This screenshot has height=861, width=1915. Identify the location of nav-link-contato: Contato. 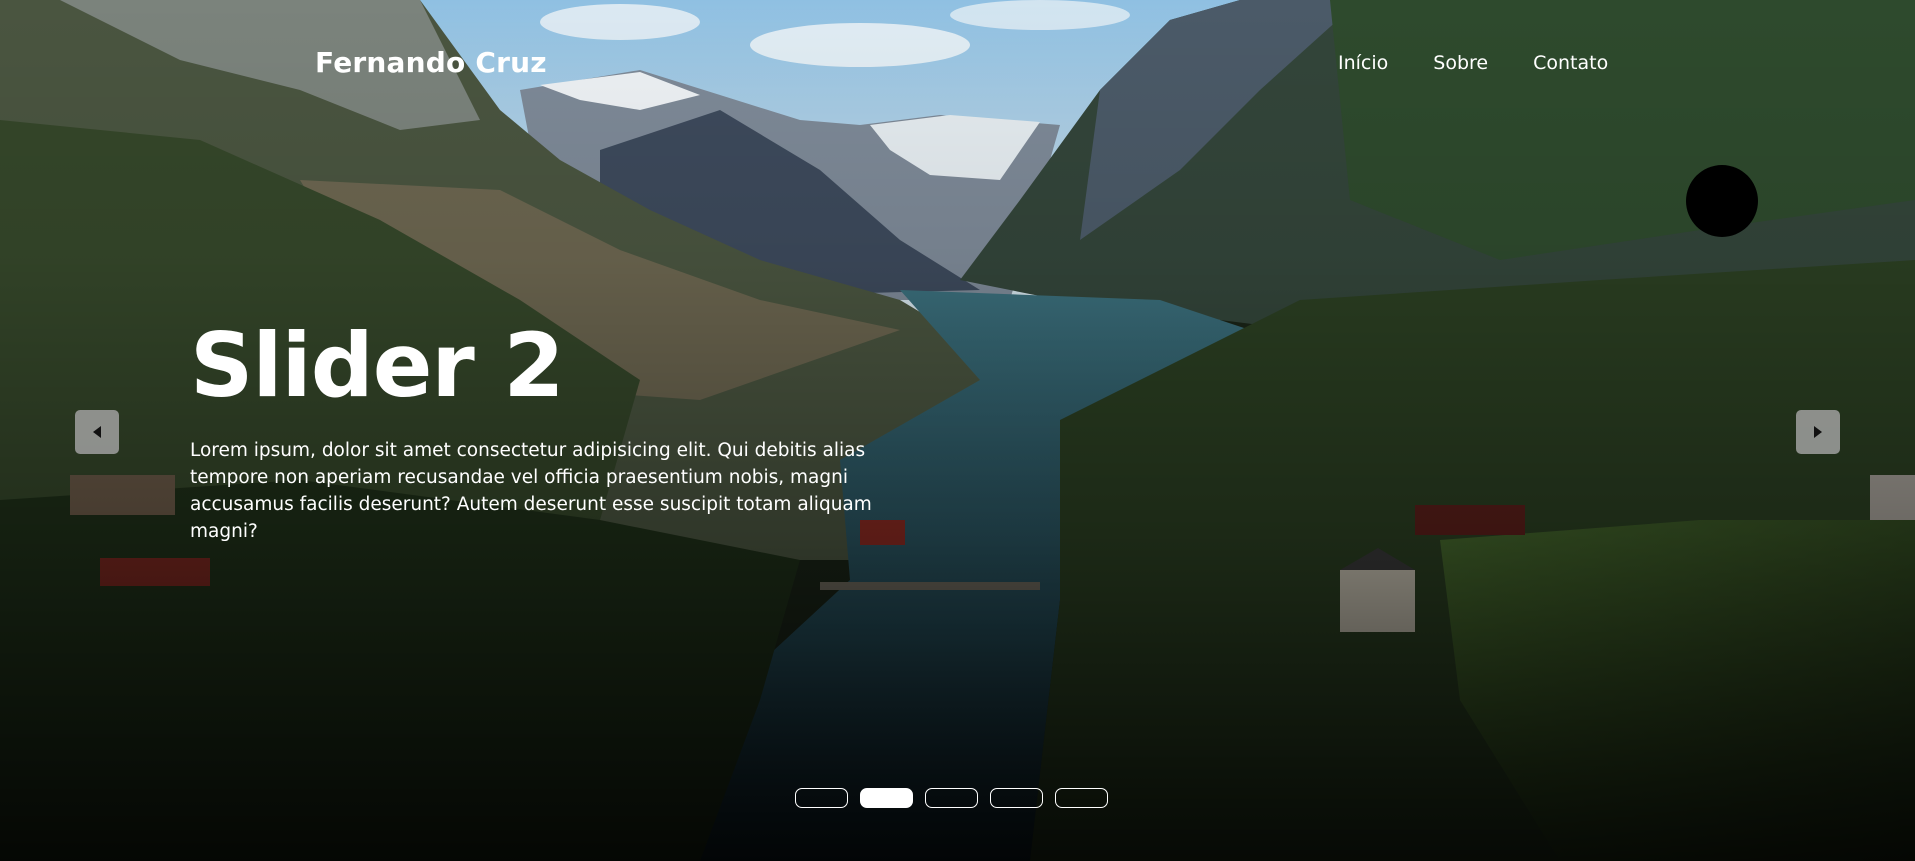
(1570, 63).